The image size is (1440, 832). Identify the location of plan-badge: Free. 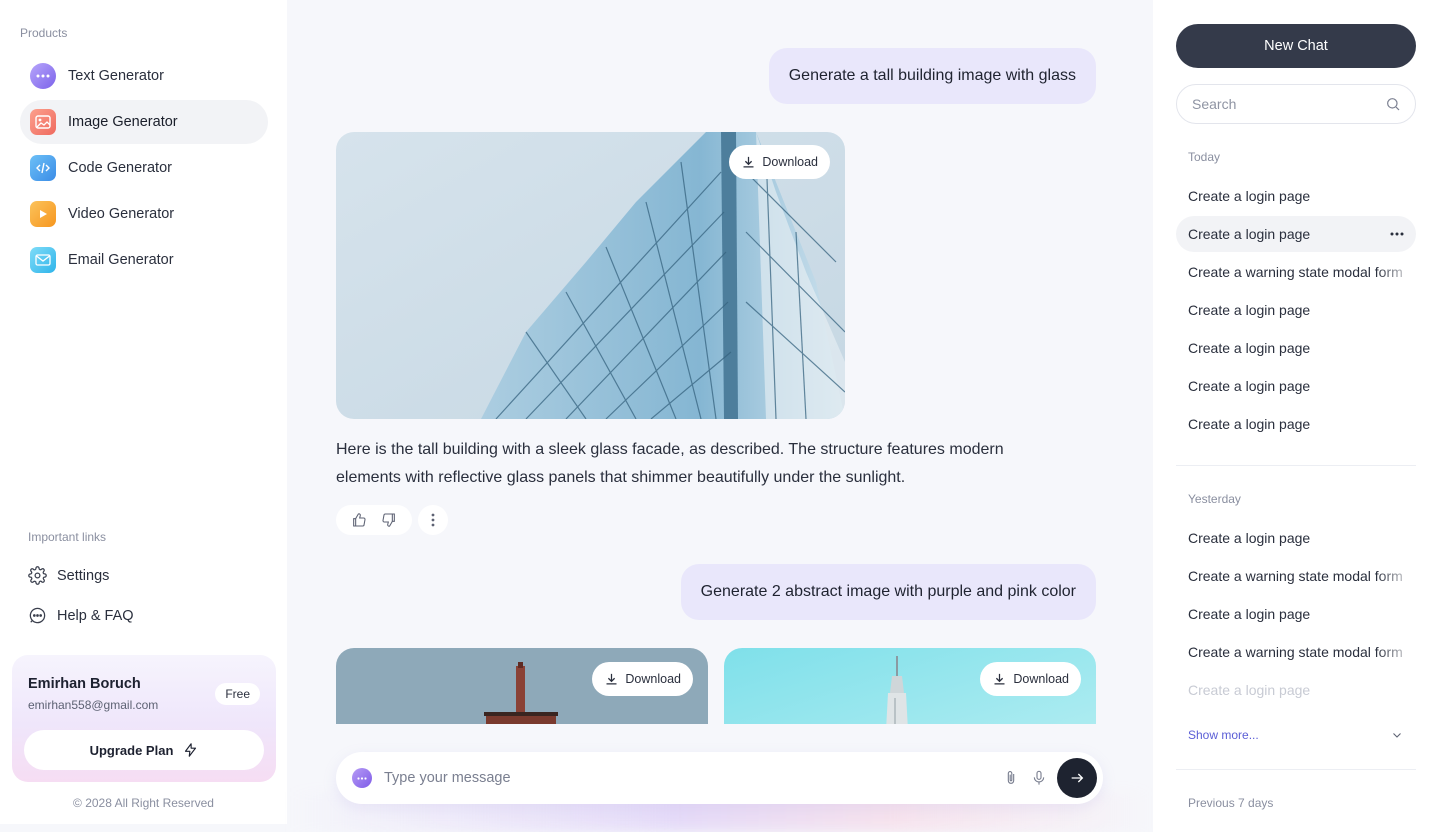
(237, 694).